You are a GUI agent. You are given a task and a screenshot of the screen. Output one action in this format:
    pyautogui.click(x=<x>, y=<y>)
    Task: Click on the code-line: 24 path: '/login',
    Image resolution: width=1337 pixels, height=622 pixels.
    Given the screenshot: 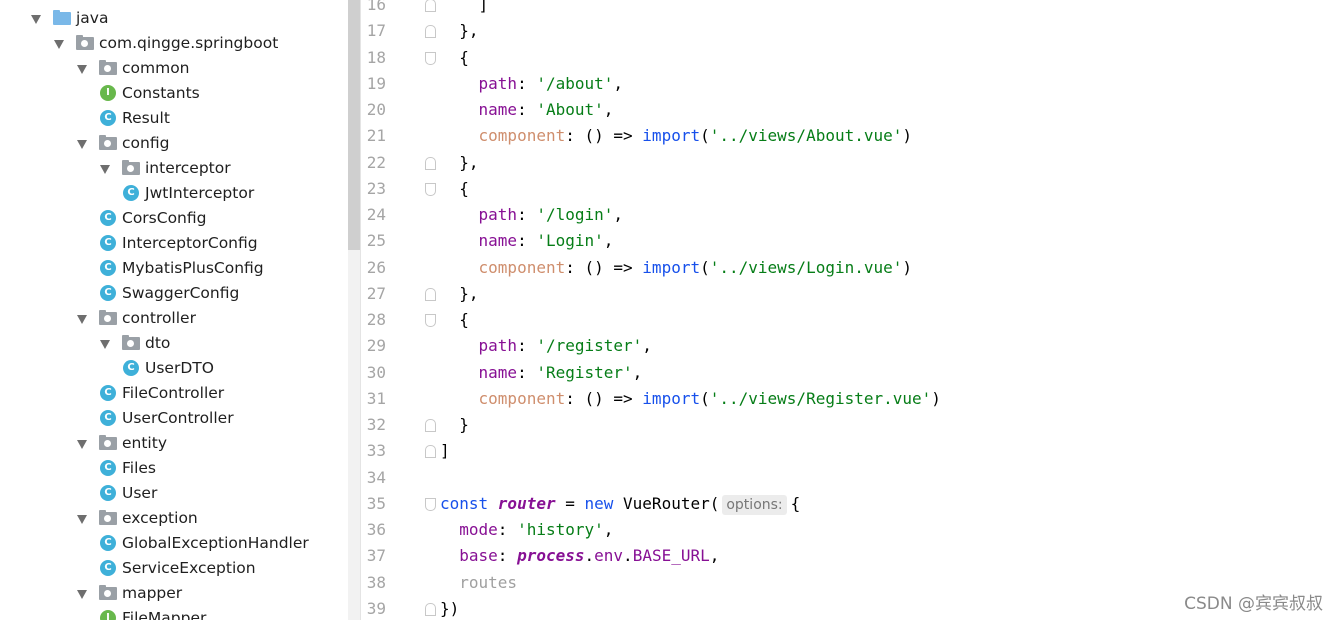 What is the action you would take?
    pyautogui.click(x=488, y=215)
    